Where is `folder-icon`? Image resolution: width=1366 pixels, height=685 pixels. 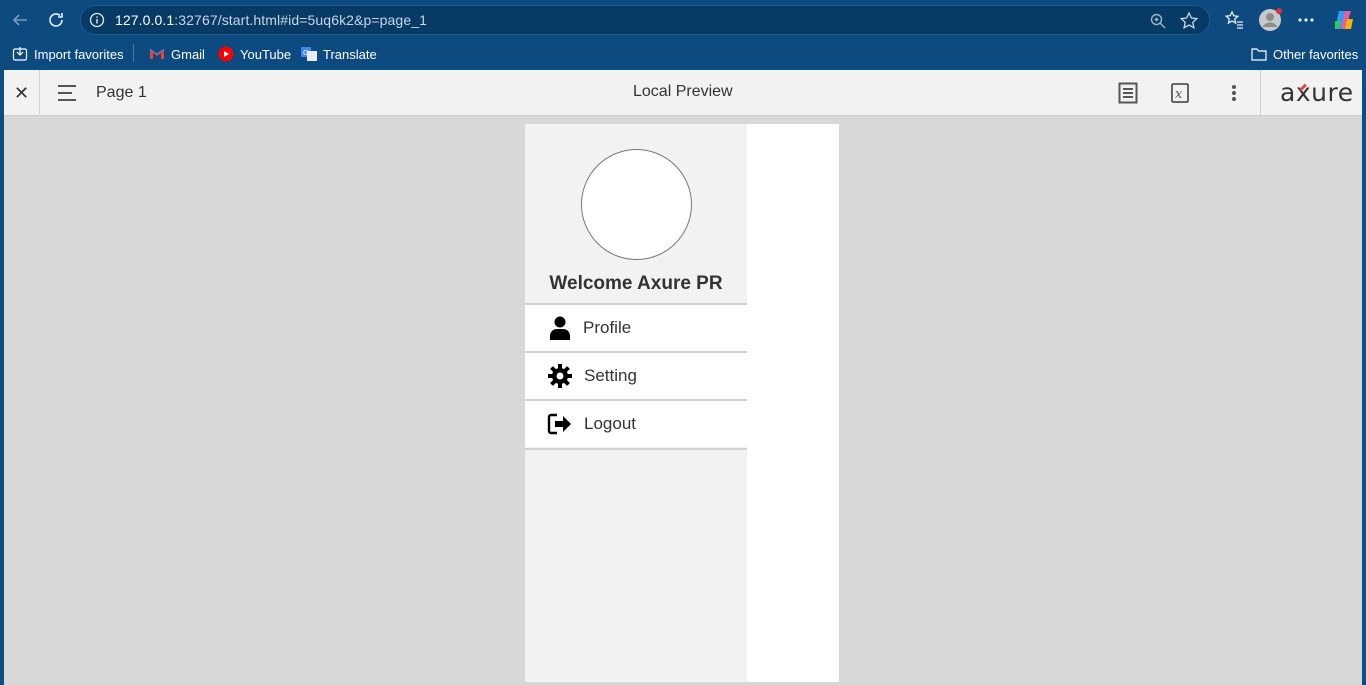 folder-icon is located at coordinates (1259, 54).